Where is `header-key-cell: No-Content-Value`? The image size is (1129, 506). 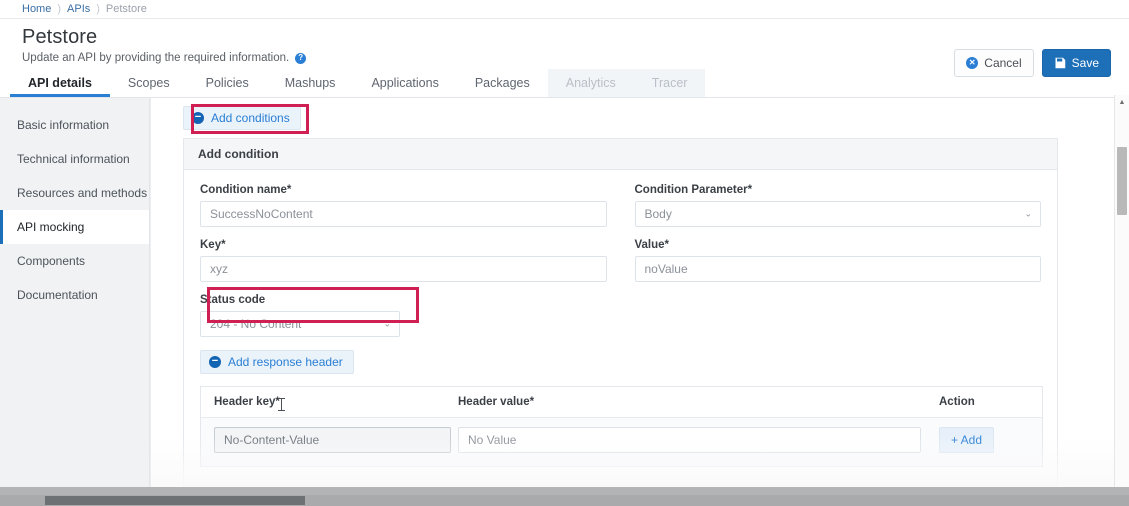 header-key-cell: No-Content-Value is located at coordinates (328, 440).